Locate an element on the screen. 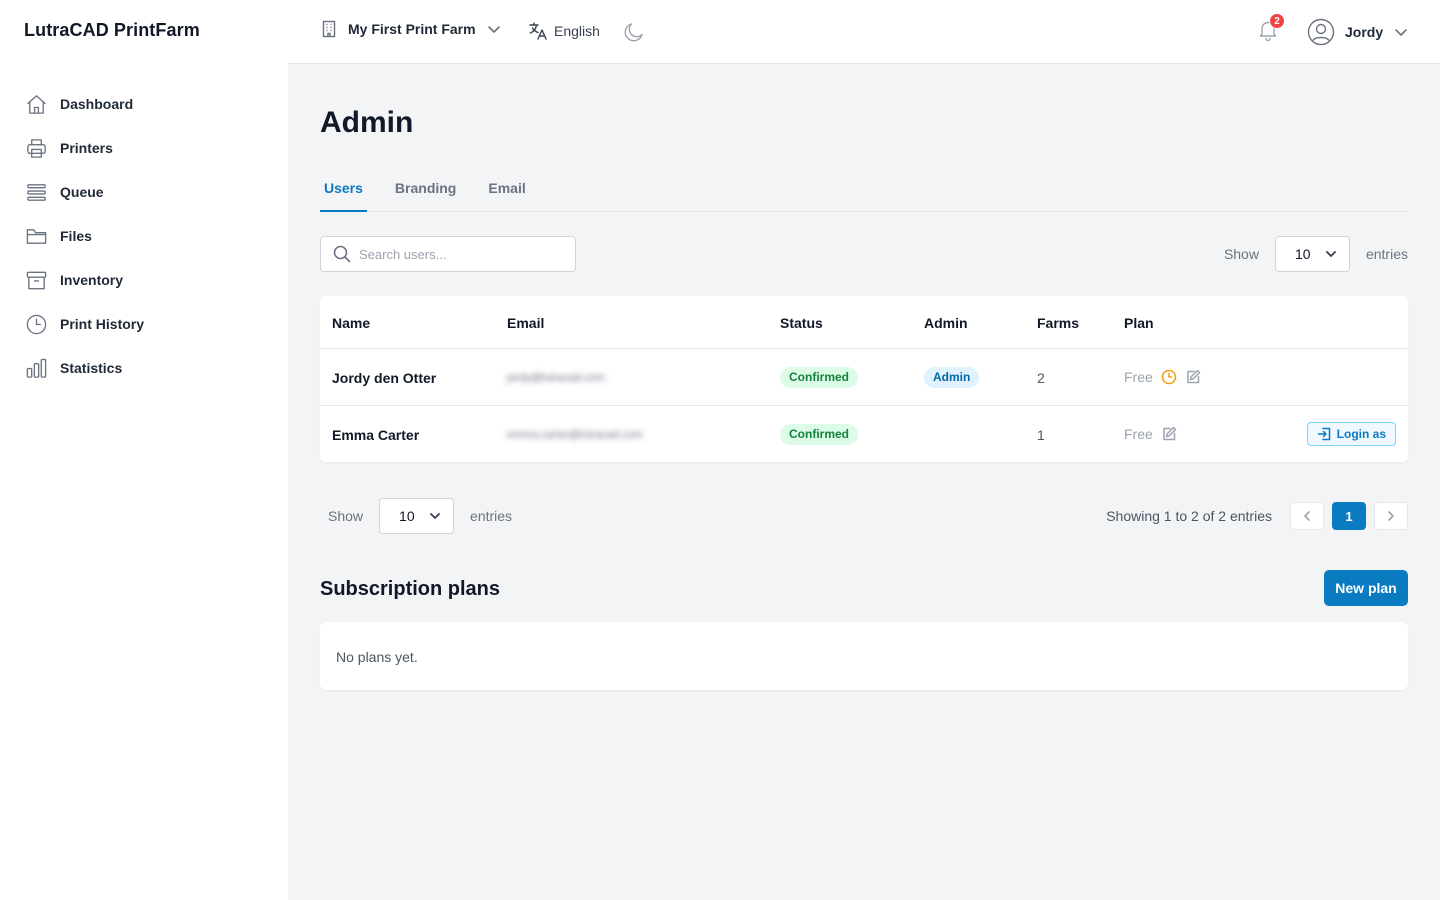 The height and width of the screenshot is (900, 1440). chevron-left-icon is located at coordinates (1307, 516).